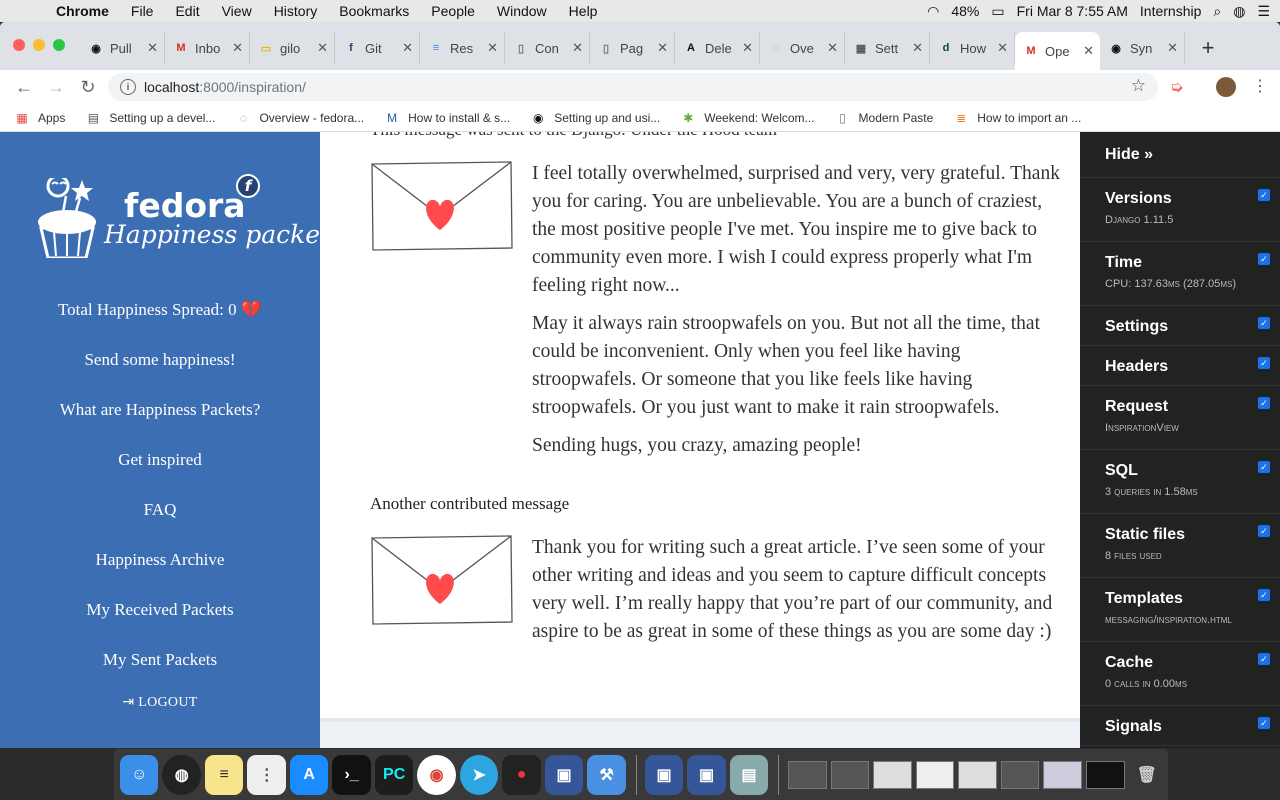 The width and height of the screenshot is (1280, 800). I want to click on screen-recorder-icon: ●, so click(521, 774).